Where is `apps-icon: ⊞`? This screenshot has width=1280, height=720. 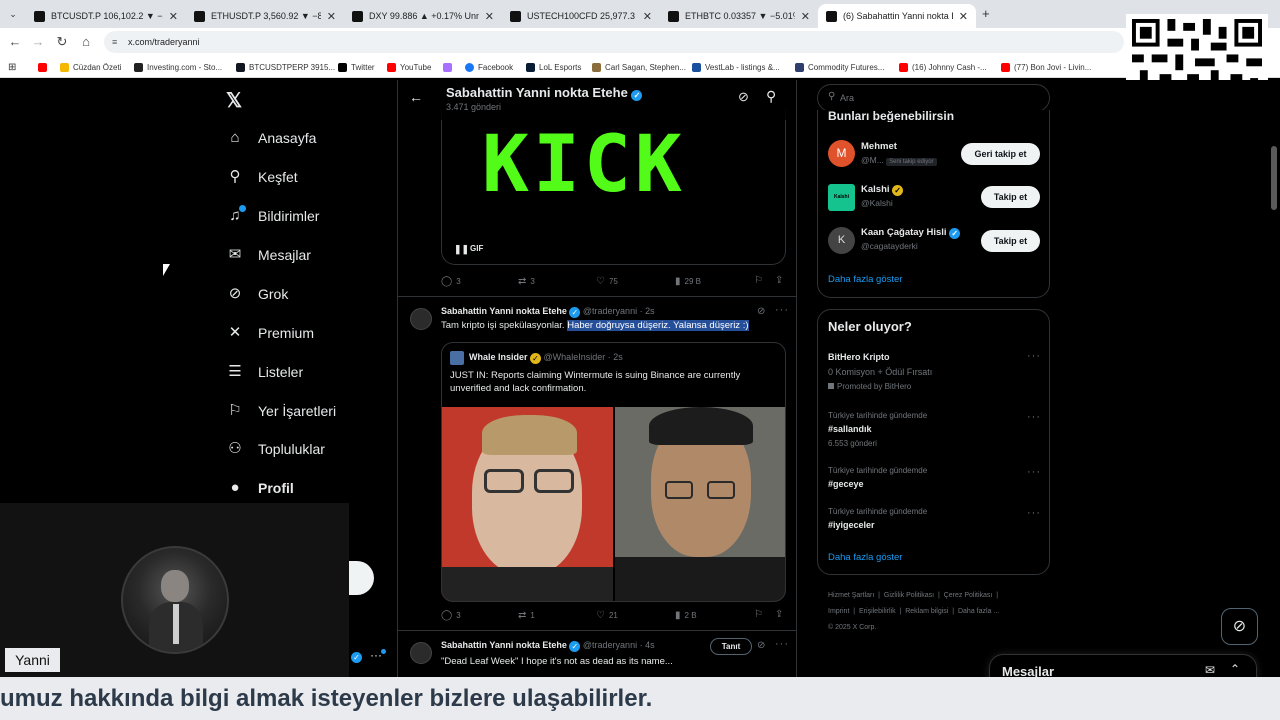
apps-icon: ⊞ is located at coordinates (12, 67).